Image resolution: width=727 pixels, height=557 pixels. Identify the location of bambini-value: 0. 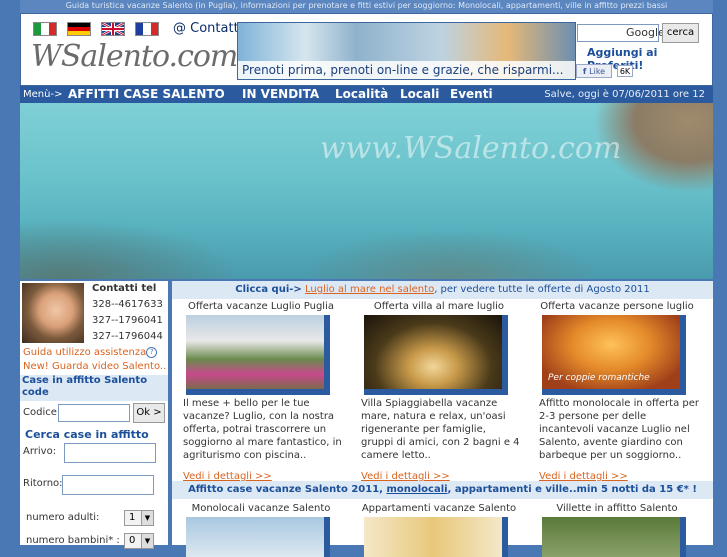
(132, 540).